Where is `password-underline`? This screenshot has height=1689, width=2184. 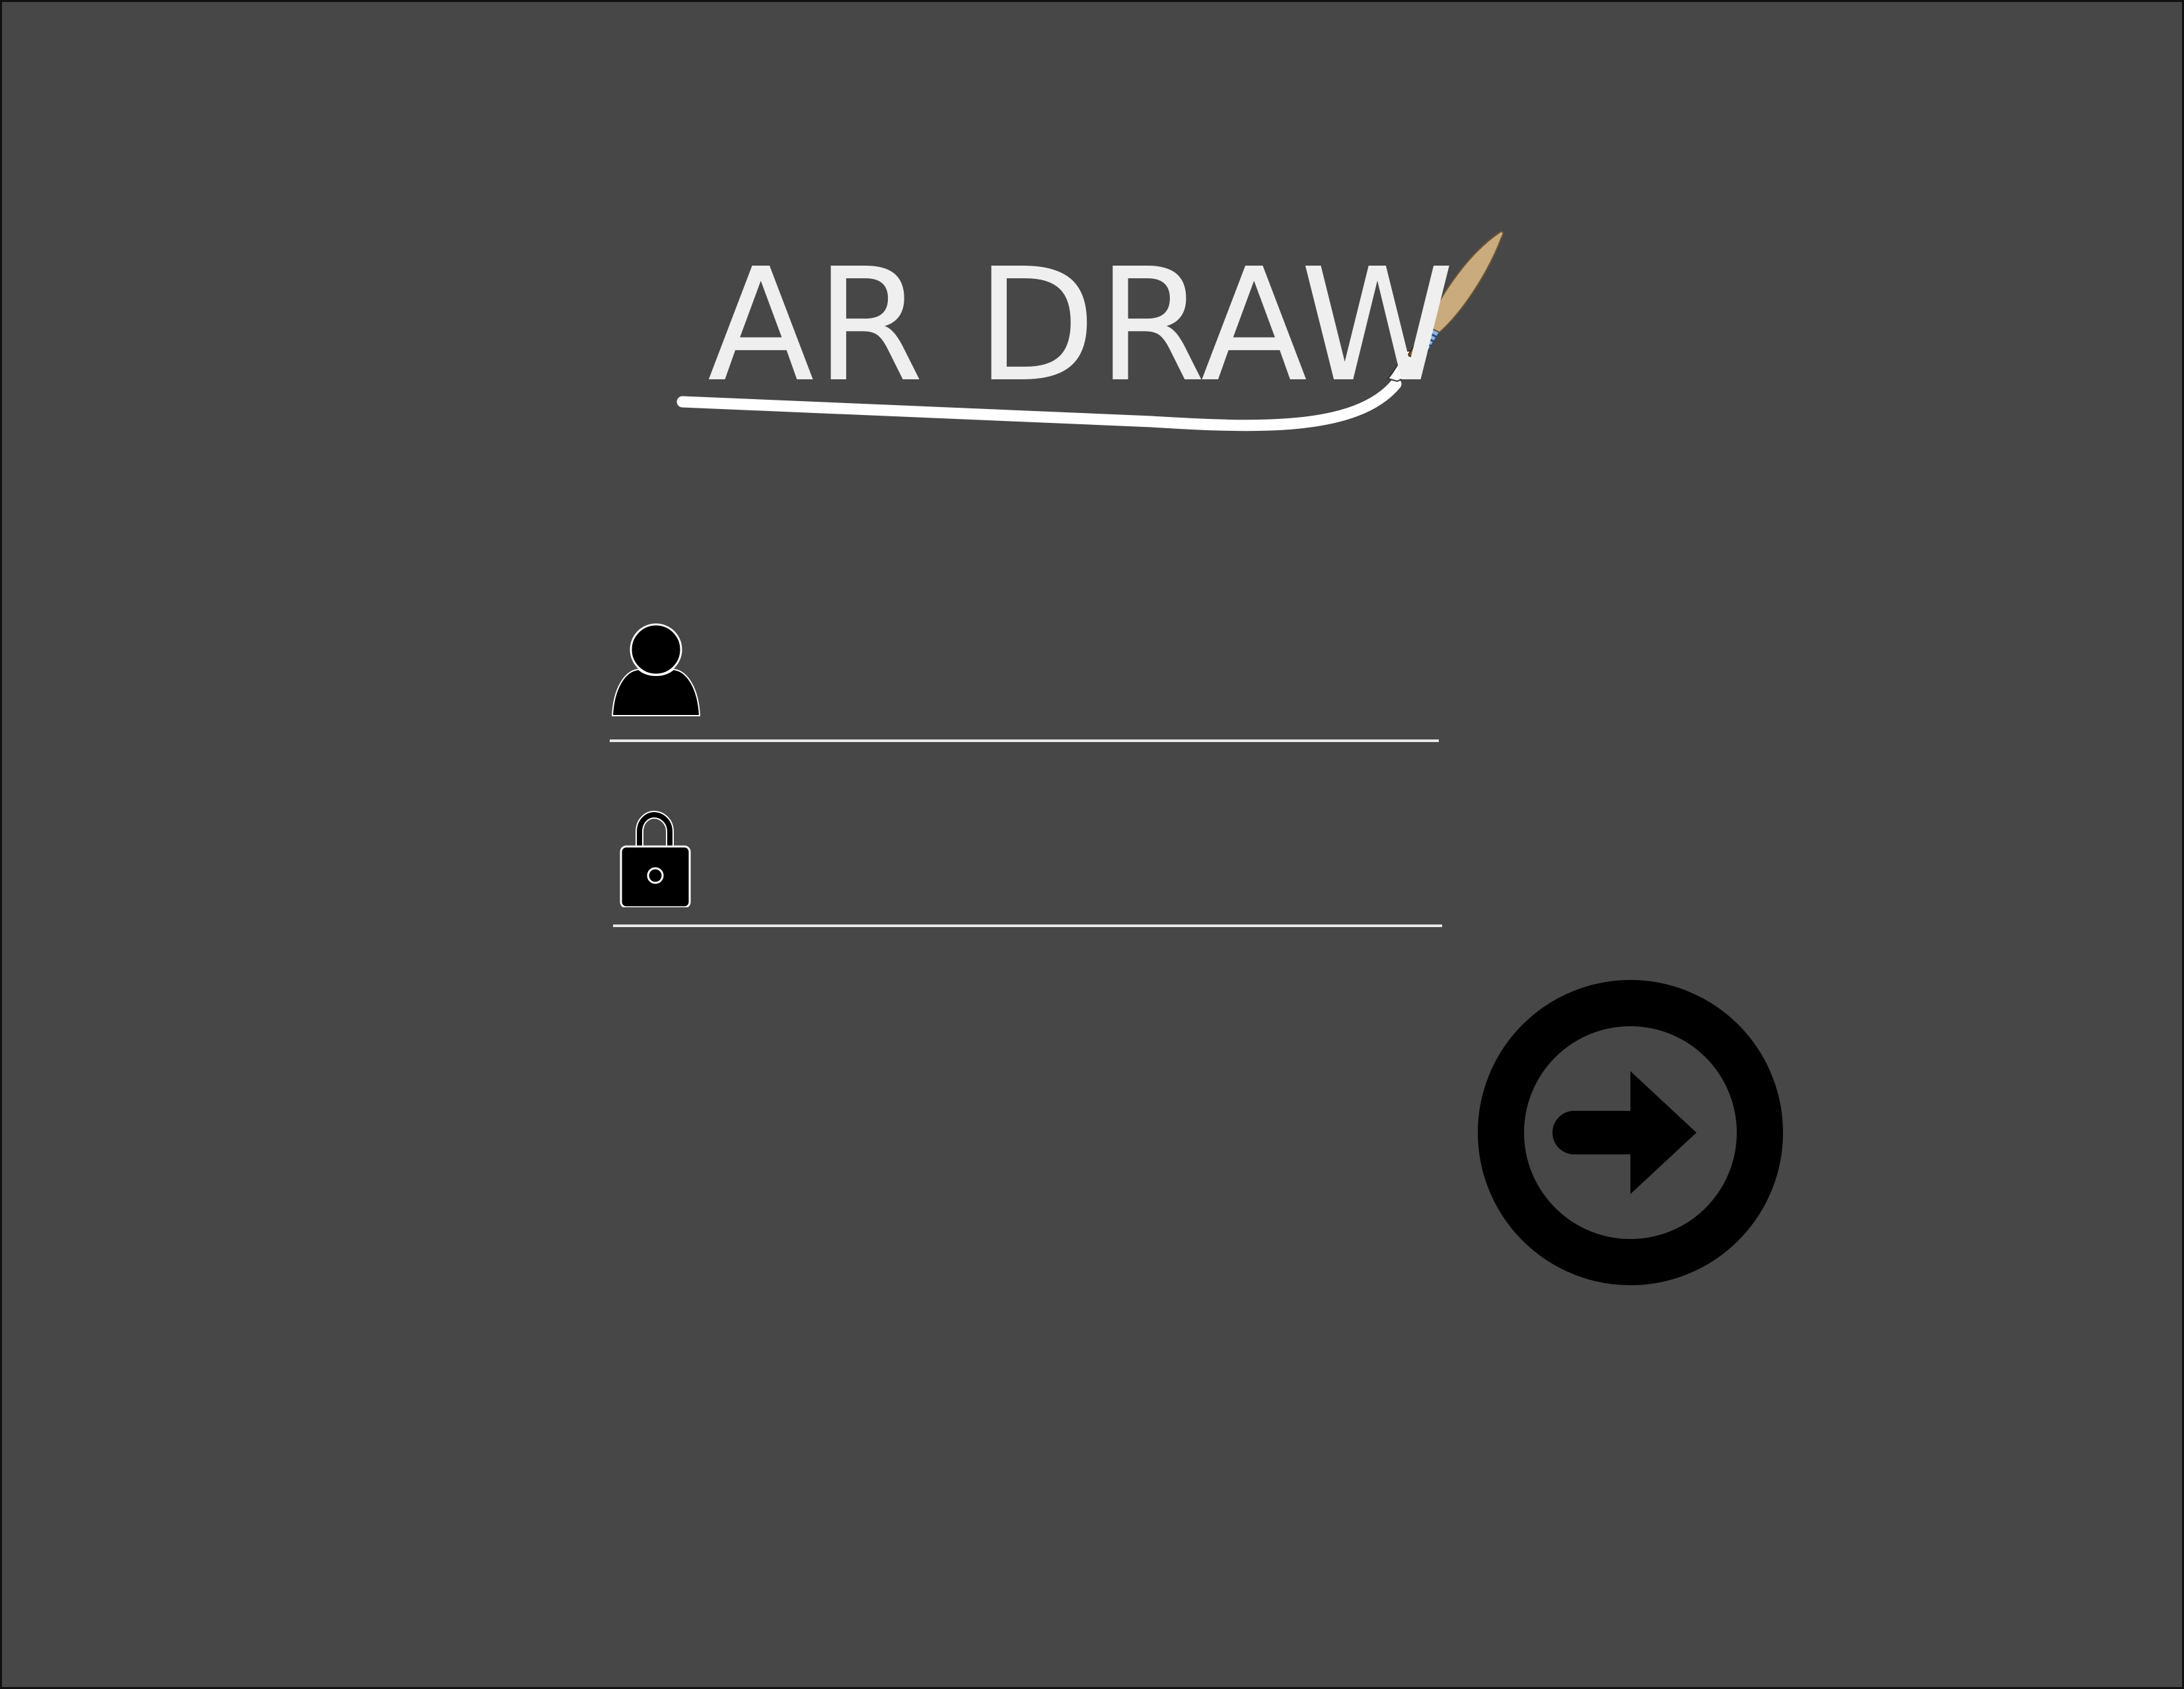
password-underline is located at coordinates (1027, 925).